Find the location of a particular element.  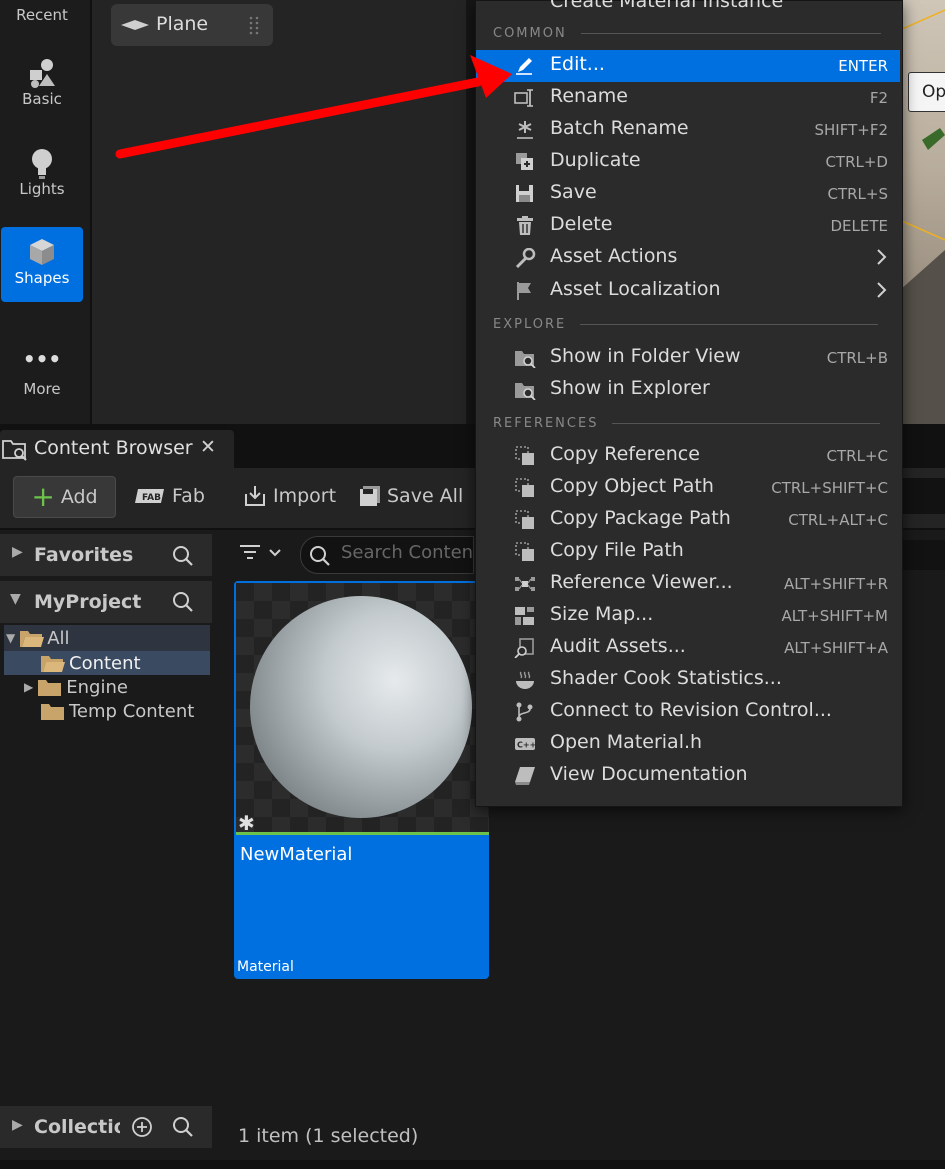

pencil-icon is located at coordinates (524, 66).